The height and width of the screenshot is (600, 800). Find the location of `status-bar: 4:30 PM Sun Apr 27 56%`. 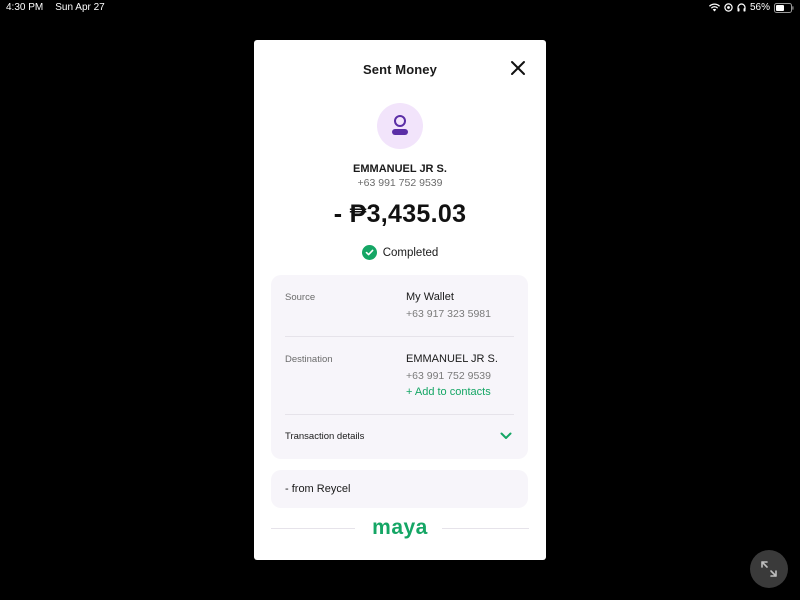

status-bar: 4:30 PM Sun Apr 27 56% is located at coordinates (400, 8).